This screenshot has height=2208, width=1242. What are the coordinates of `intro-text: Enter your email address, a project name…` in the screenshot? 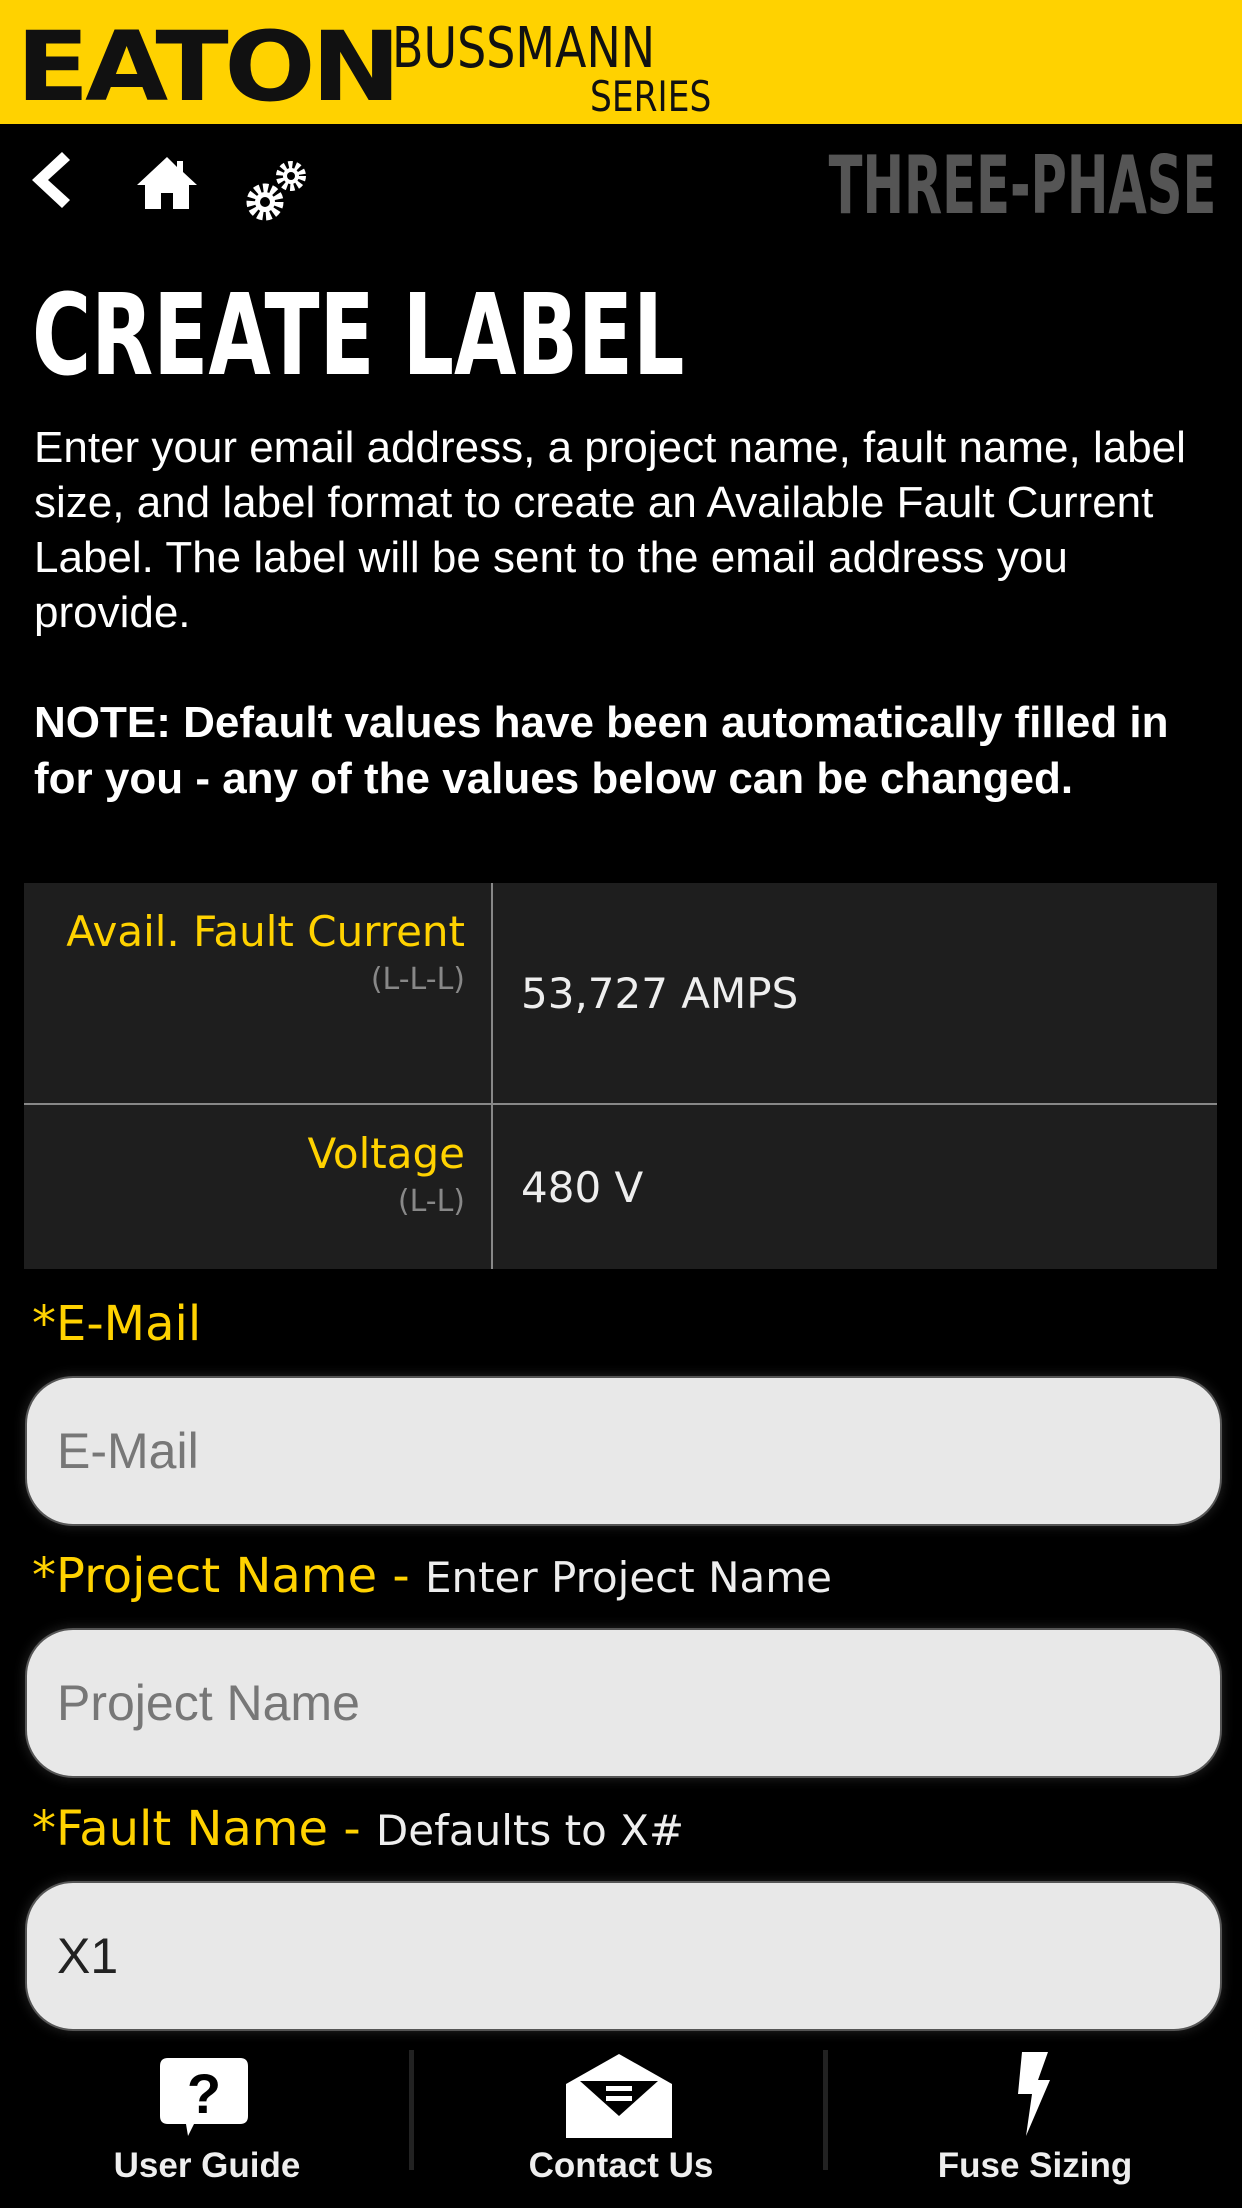 It's located at (610, 530).